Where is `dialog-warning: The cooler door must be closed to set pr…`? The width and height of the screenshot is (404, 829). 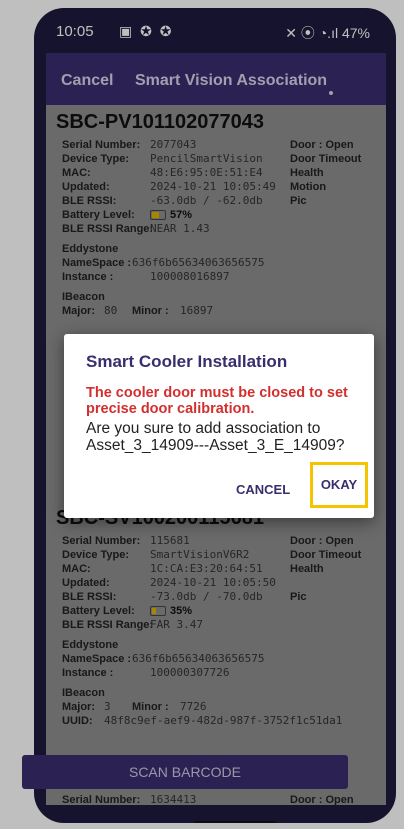 dialog-warning: The cooler door must be closed to set pr… is located at coordinates (217, 401).